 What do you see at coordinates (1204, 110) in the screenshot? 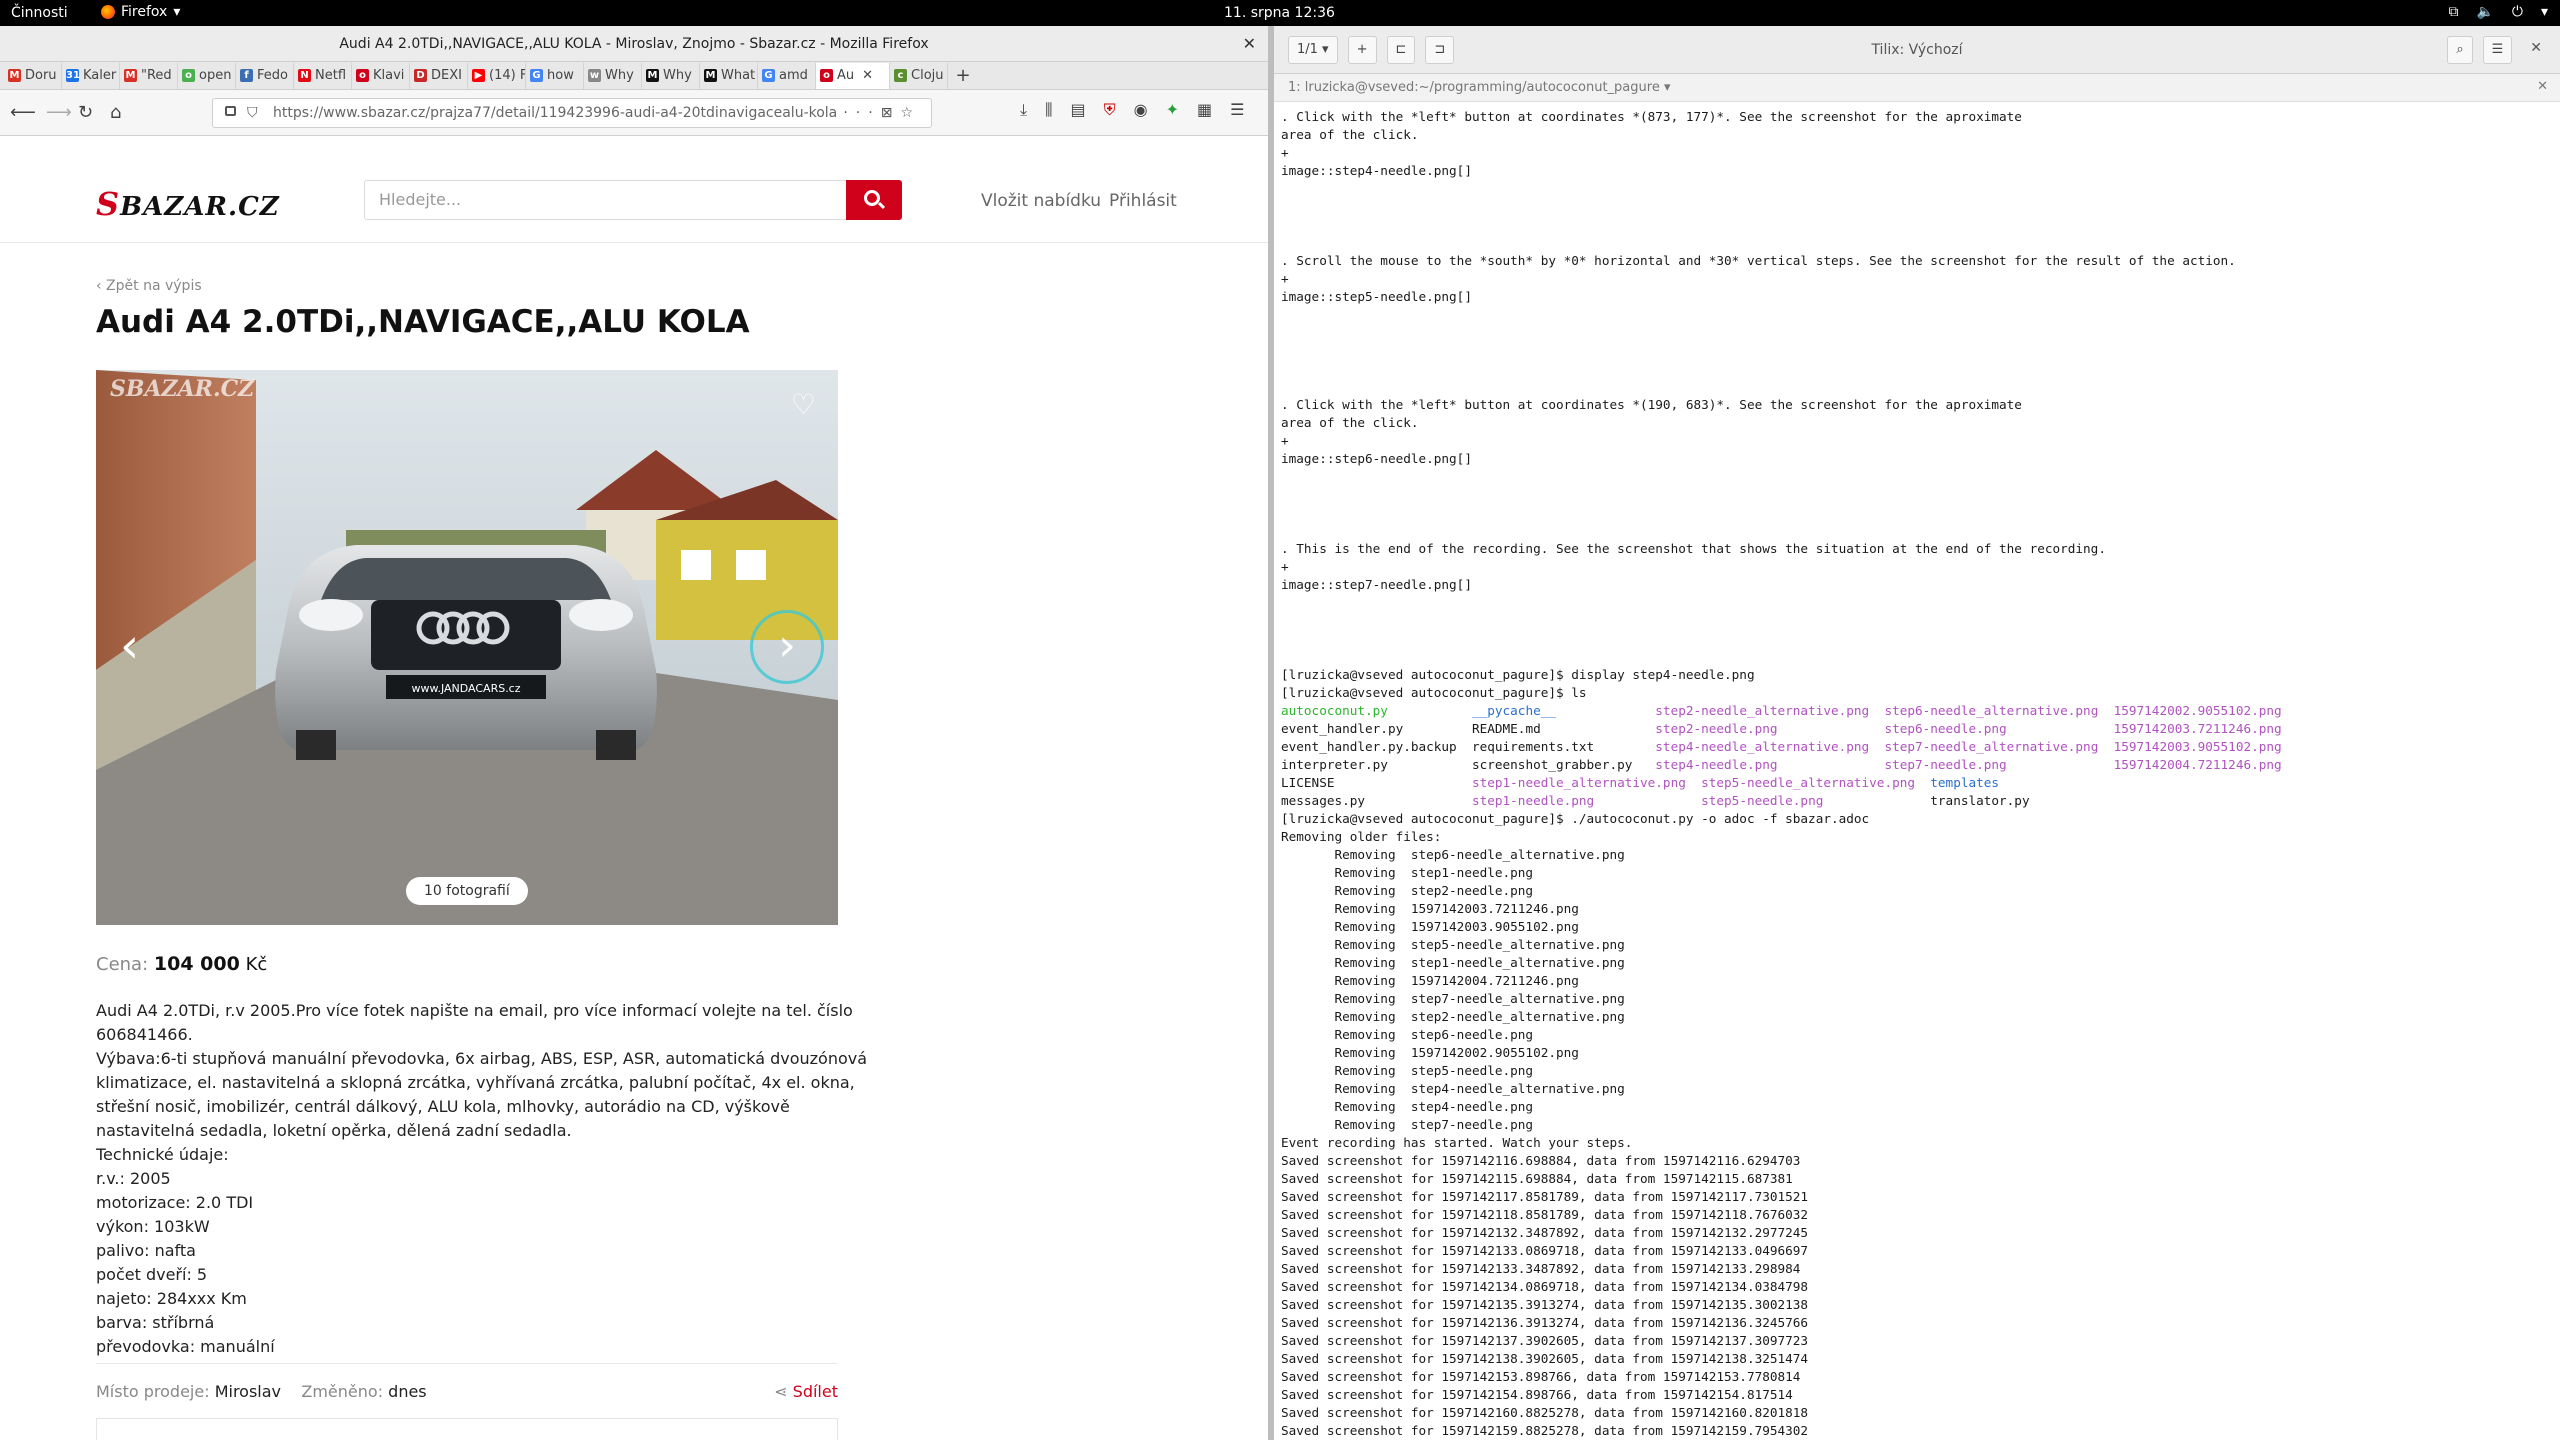
I see `grid-icon: ▦` at bounding box center [1204, 110].